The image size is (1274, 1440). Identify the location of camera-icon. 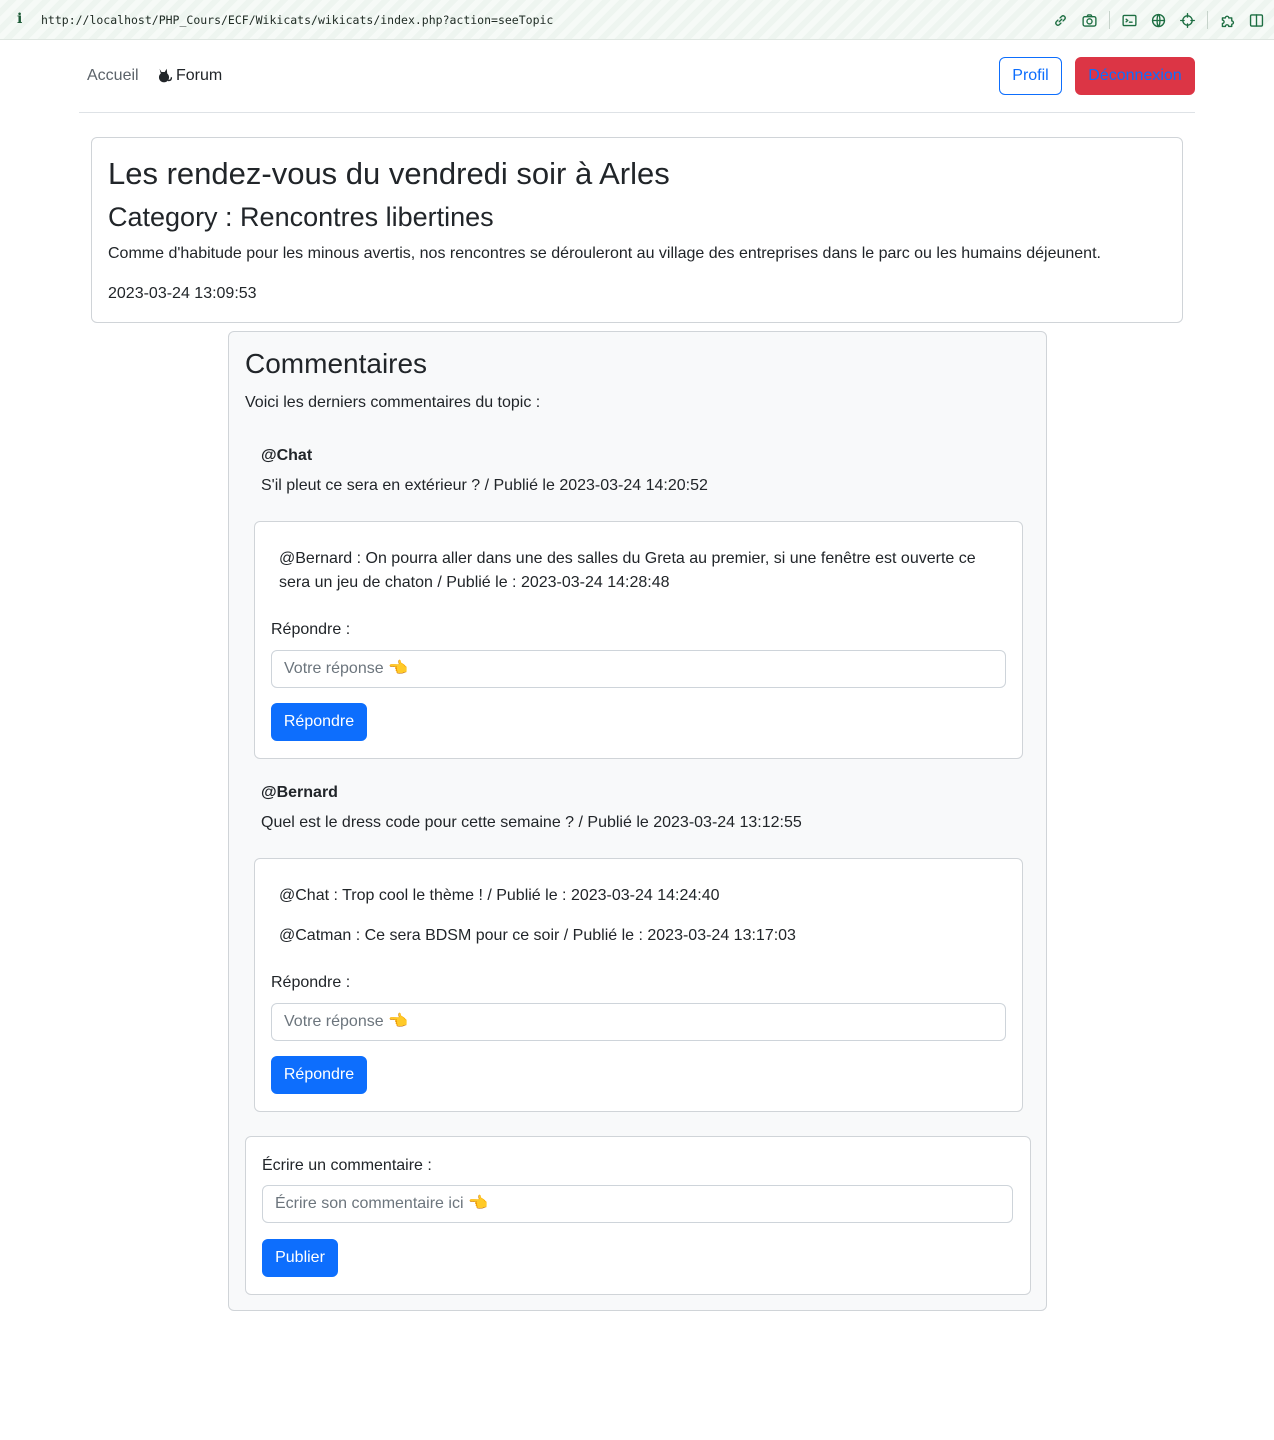
(1089, 20).